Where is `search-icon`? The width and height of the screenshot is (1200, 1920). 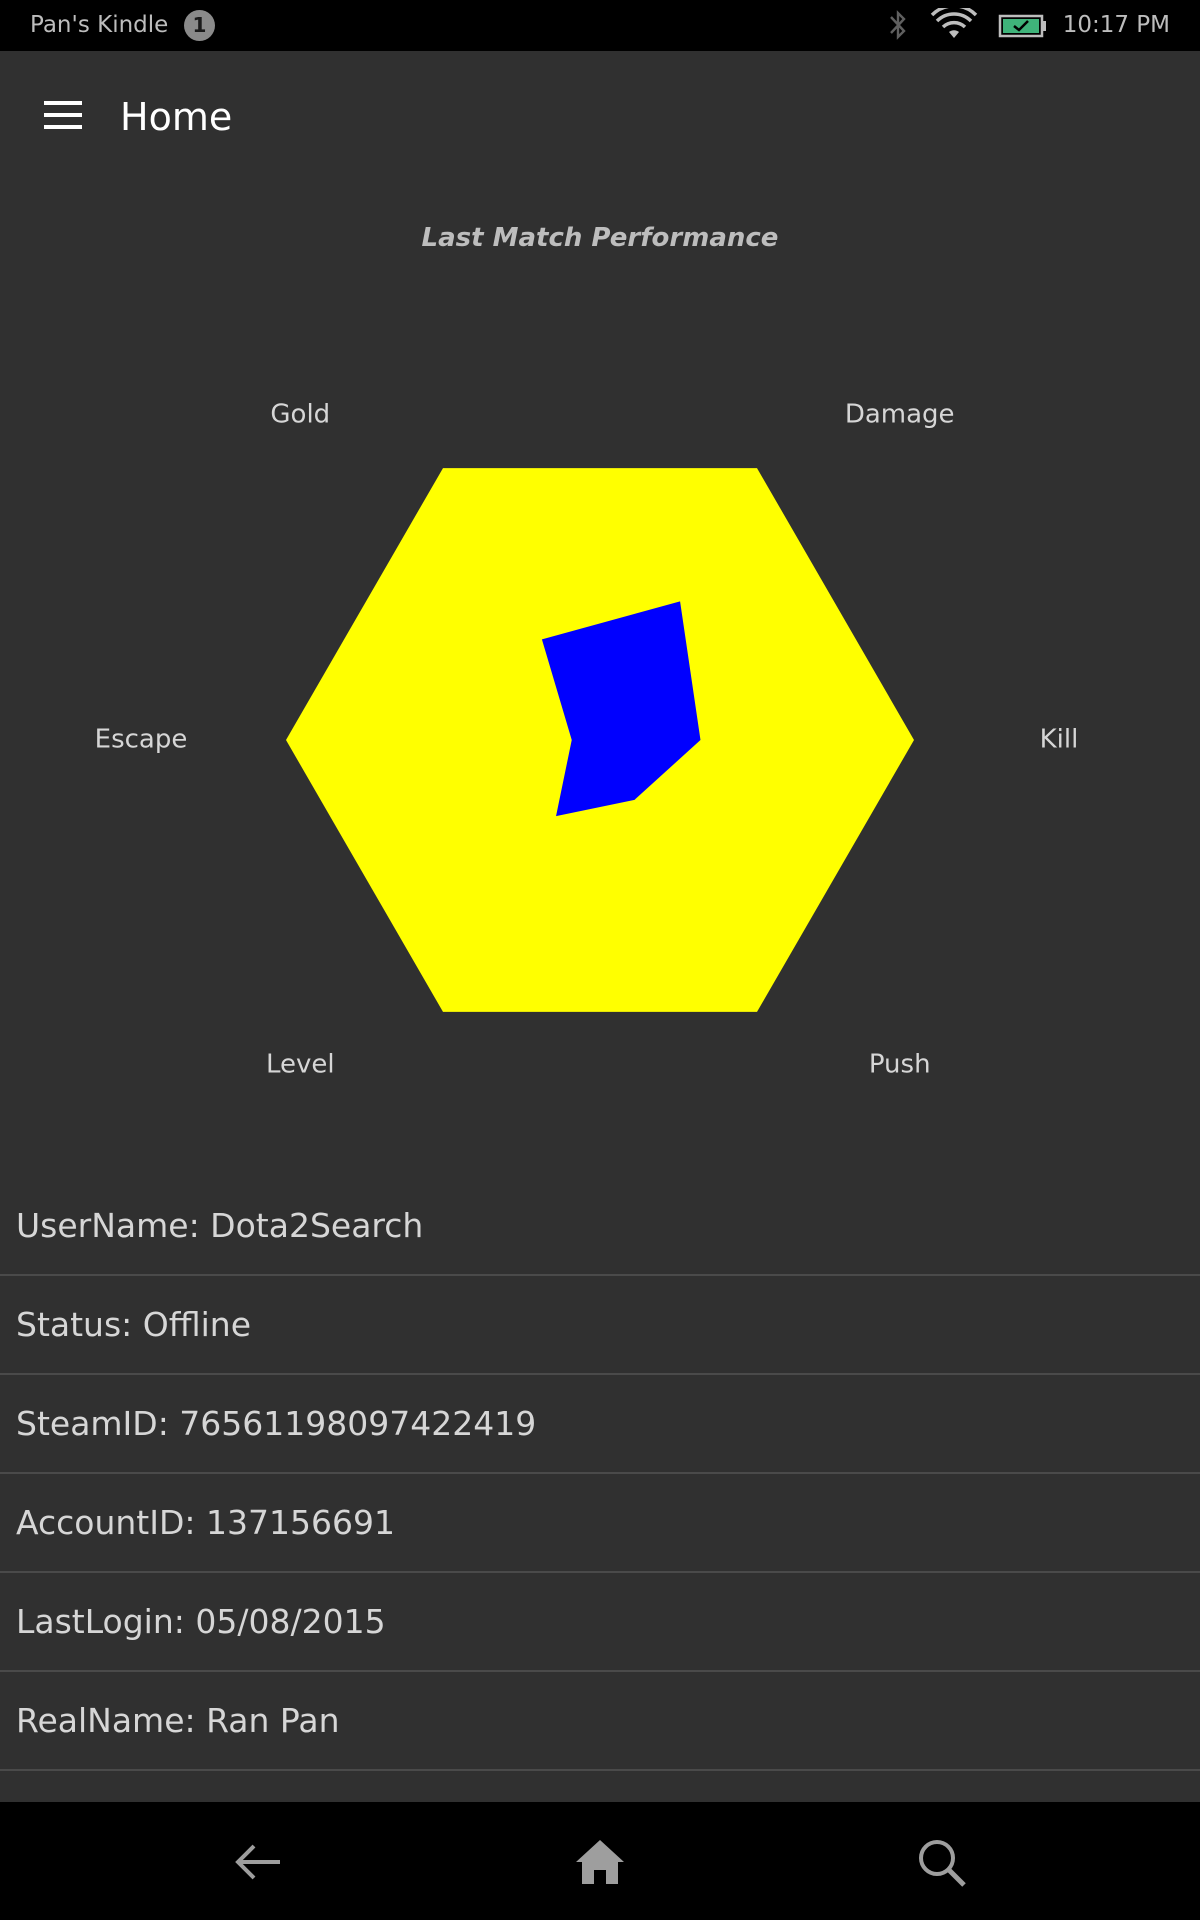
search-icon is located at coordinates (942, 1862).